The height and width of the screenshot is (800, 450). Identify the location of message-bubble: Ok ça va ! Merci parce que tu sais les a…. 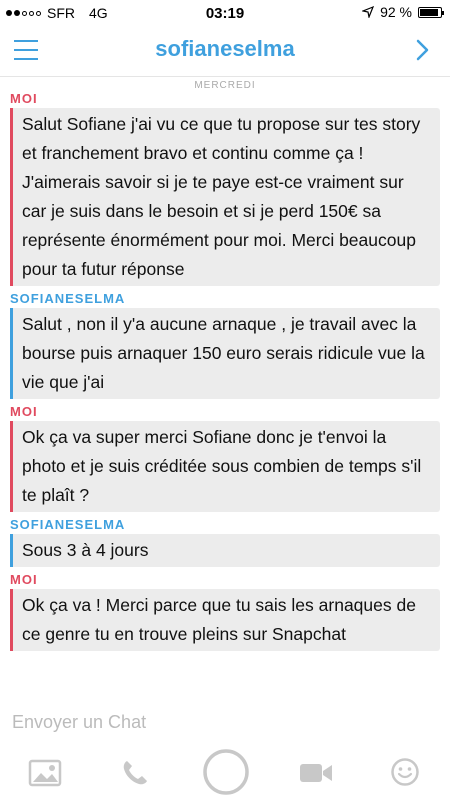
(225, 620).